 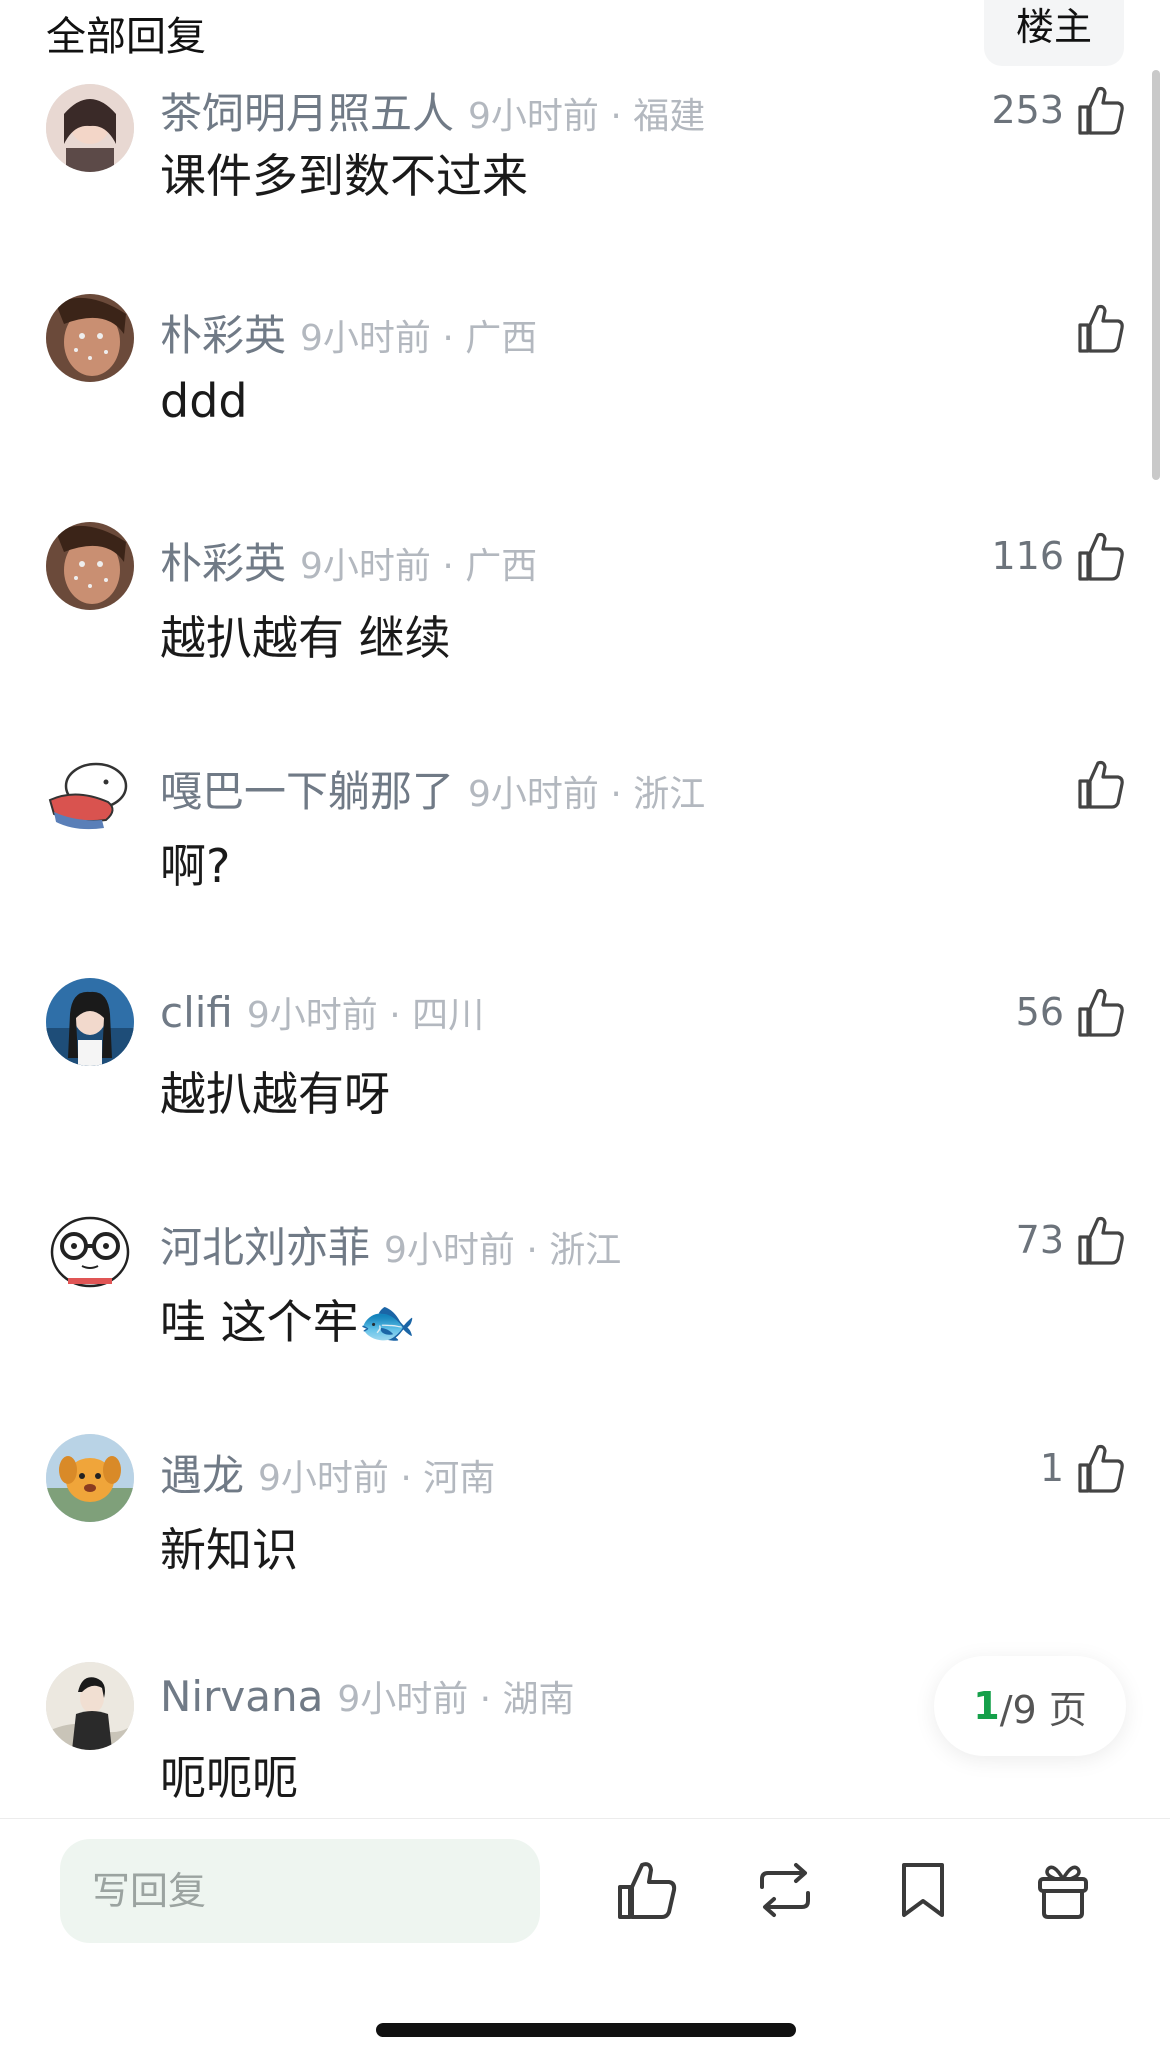 I want to click on comment-text: 课件多到数不过来, so click(x=344, y=173).